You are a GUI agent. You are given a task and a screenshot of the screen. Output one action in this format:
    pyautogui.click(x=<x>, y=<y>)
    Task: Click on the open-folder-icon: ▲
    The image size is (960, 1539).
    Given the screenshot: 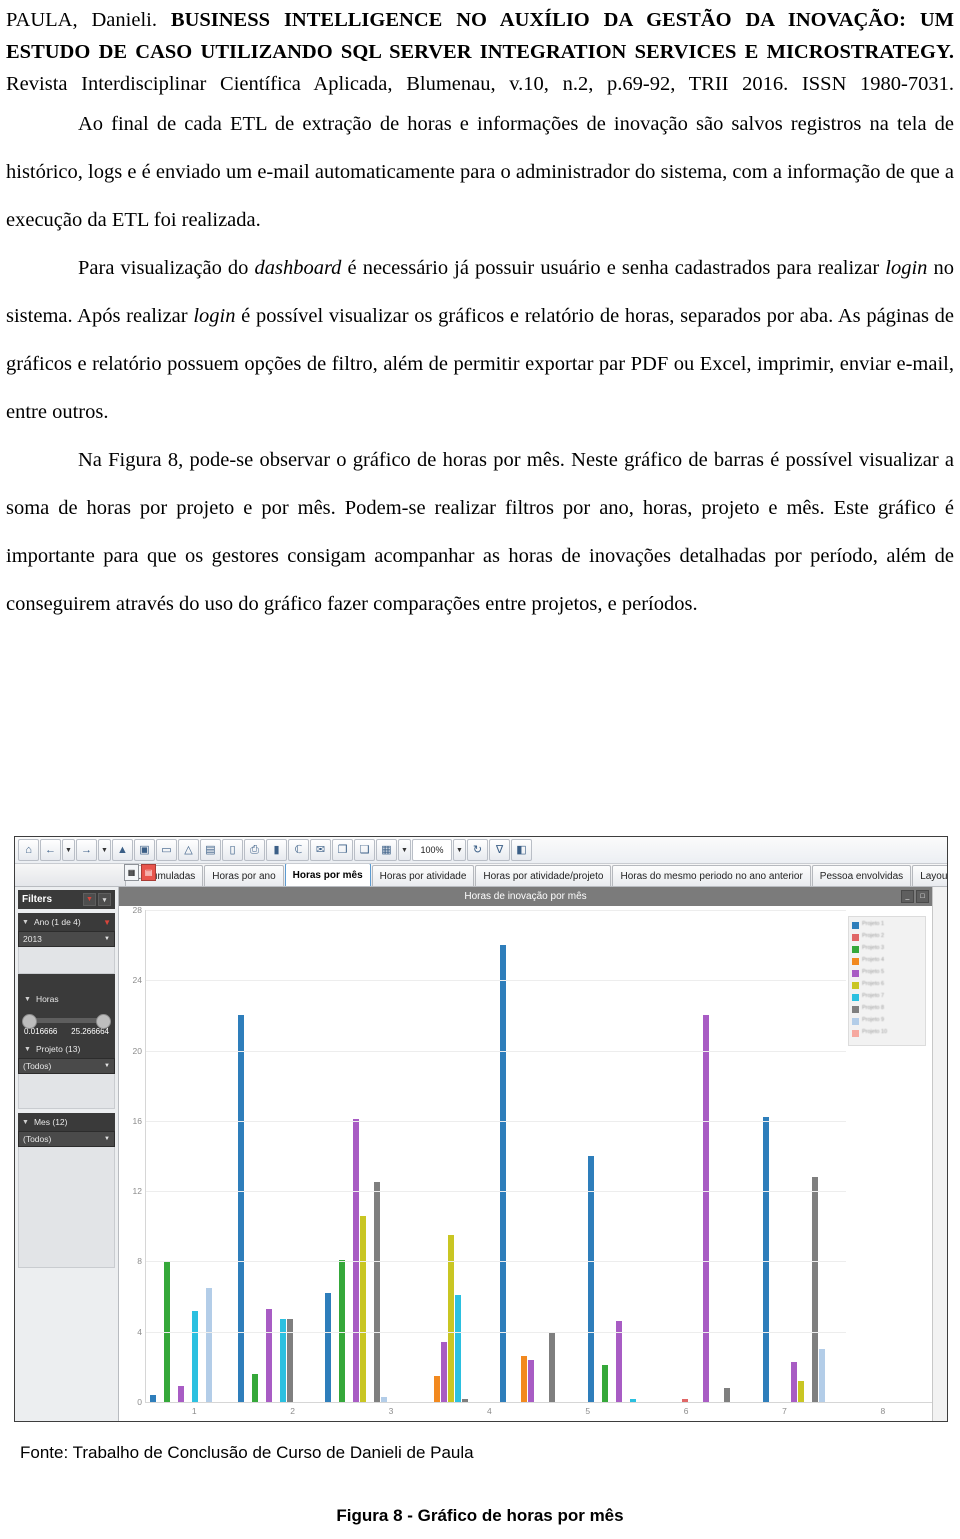 What is the action you would take?
    pyautogui.click(x=122, y=850)
    